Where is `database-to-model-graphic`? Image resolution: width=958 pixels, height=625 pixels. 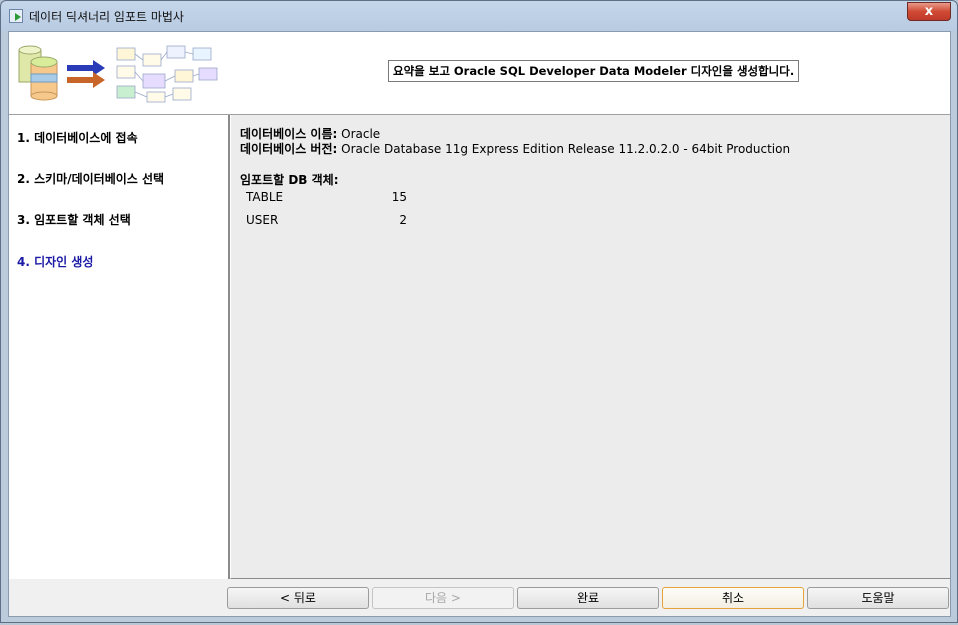 database-to-model-graphic is located at coordinates (118, 74).